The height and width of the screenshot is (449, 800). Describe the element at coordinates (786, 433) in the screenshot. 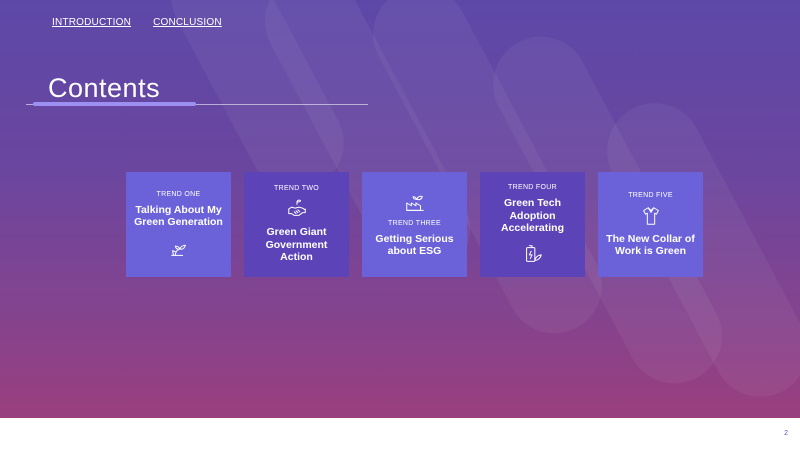

I see `page-number: 2` at that location.